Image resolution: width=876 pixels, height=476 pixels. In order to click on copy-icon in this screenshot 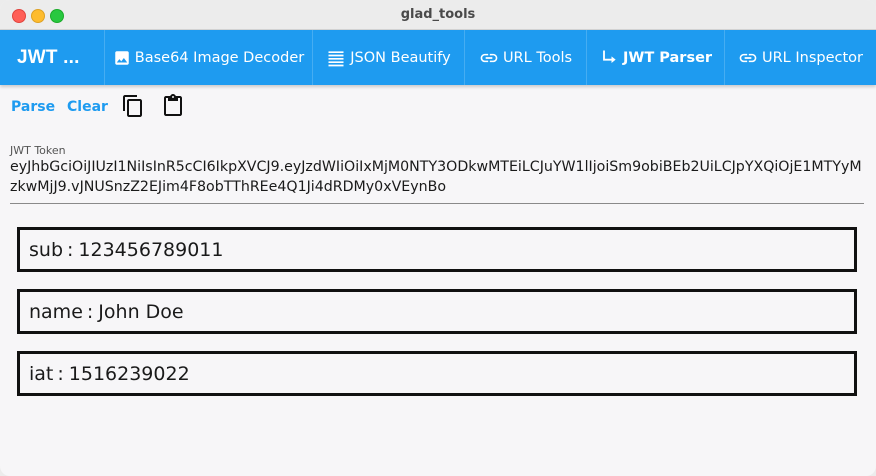, I will do `click(133, 106)`.